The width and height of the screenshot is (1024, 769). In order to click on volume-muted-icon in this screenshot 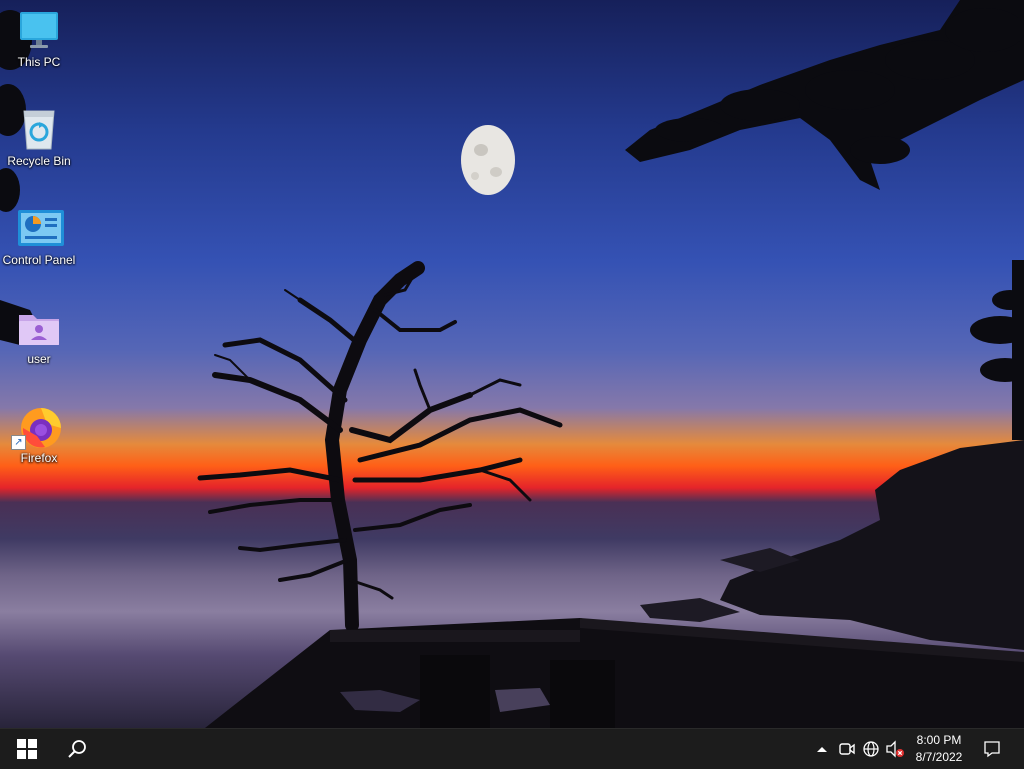, I will do `click(895, 749)`.